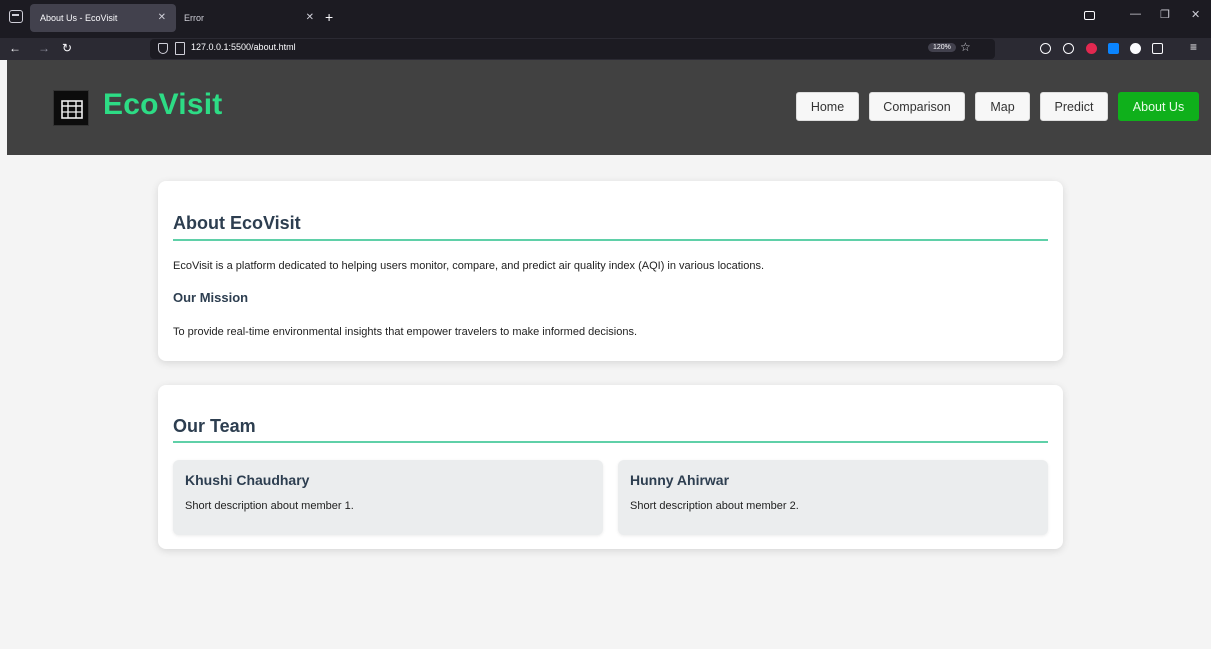 This screenshot has height=649, width=1211. I want to click on browser-nav-bar: ← → ↻ 127.0.0.1:5500/about.html 120% ☆ ≡, so click(605, 49).